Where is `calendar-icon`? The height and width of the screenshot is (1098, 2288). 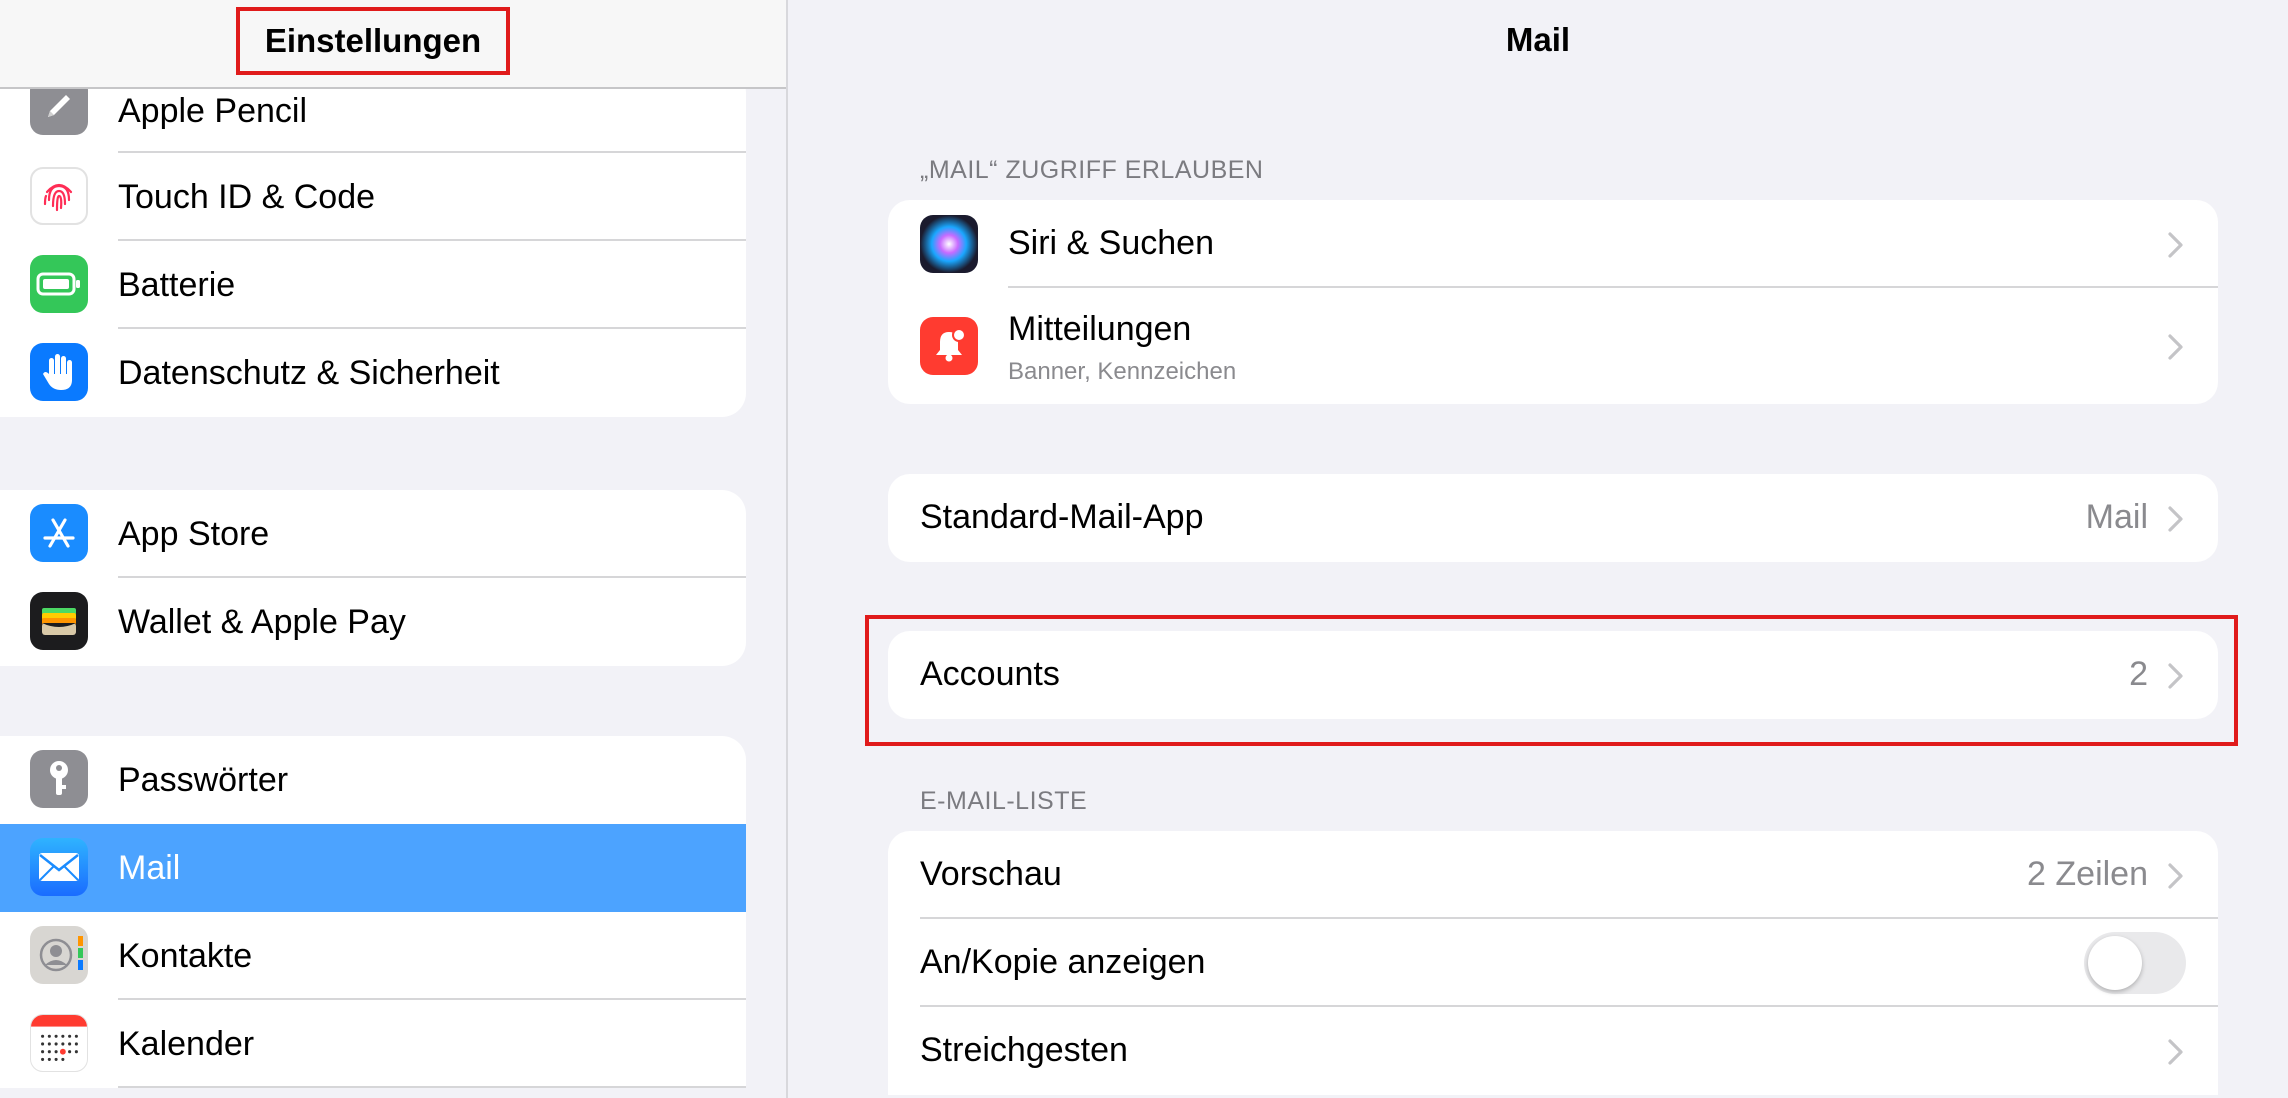 calendar-icon is located at coordinates (59, 1043).